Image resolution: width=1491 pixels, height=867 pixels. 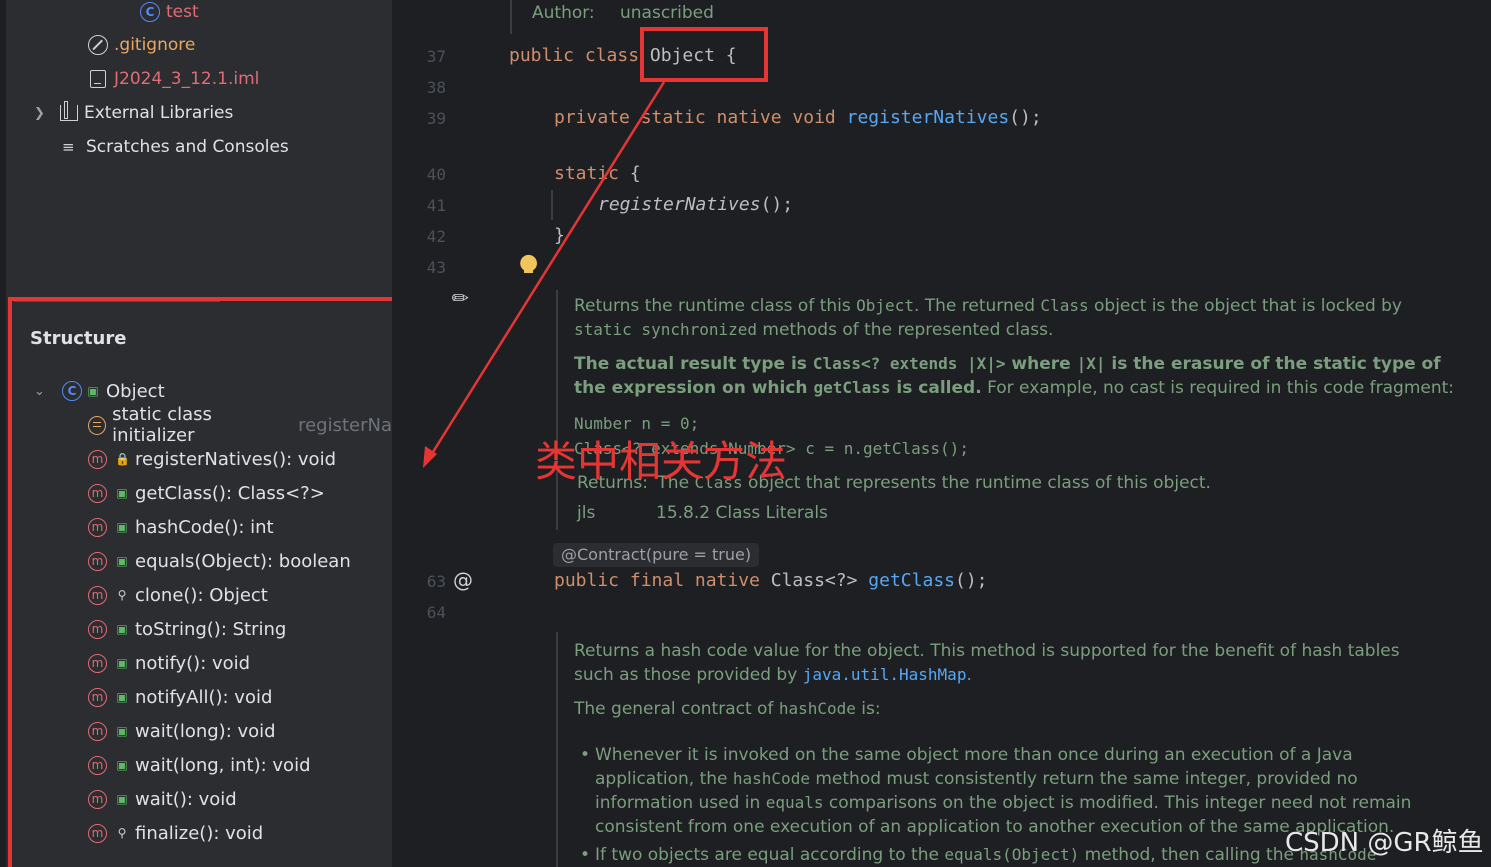 I want to click on arrow-line, so click(x=546, y=271).